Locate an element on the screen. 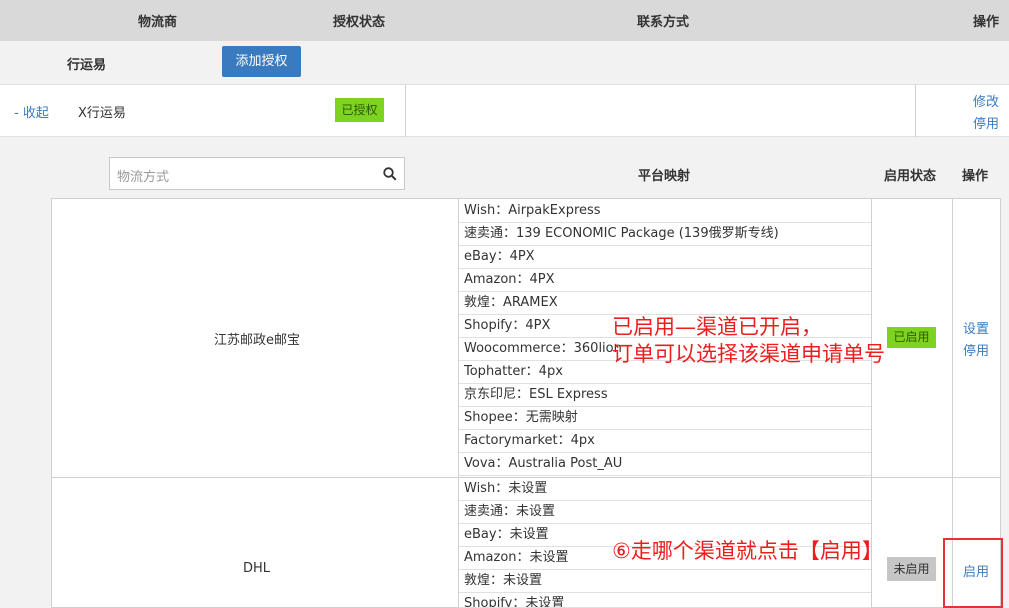 The width and height of the screenshot is (1009, 608). col-contact-header: 联系方式 is located at coordinates (663, 22).